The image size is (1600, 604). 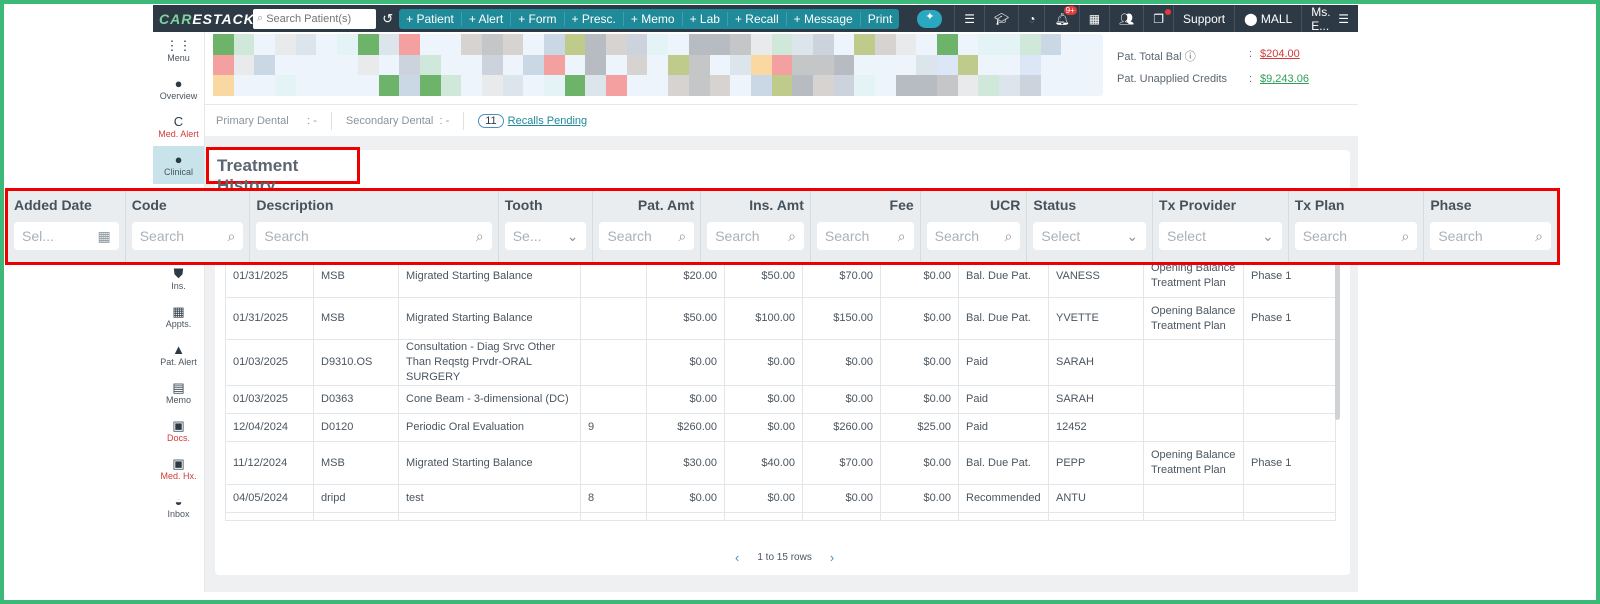 I want to click on column-tx-plan: Tx Plan Search ⌕, so click(x=1357, y=226).